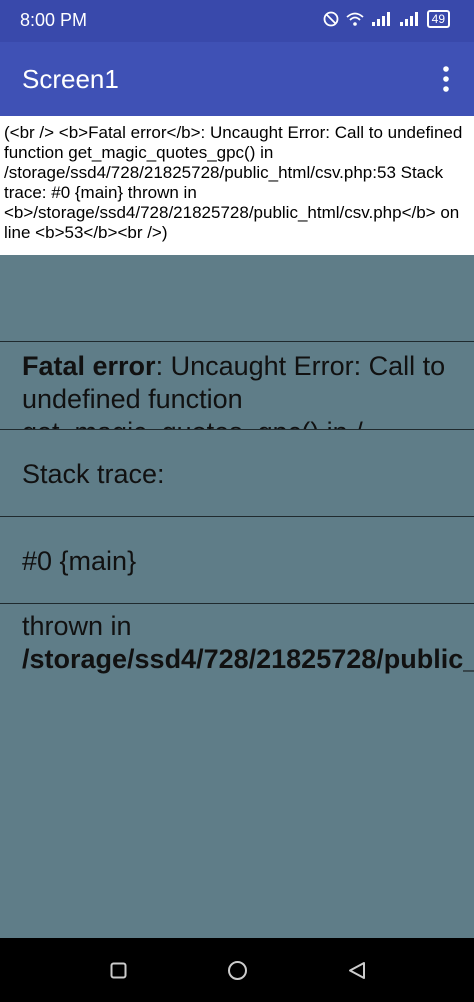  Describe the element at coordinates (70, 79) in the screenshot. I see `app-title: Screen1` at that location.